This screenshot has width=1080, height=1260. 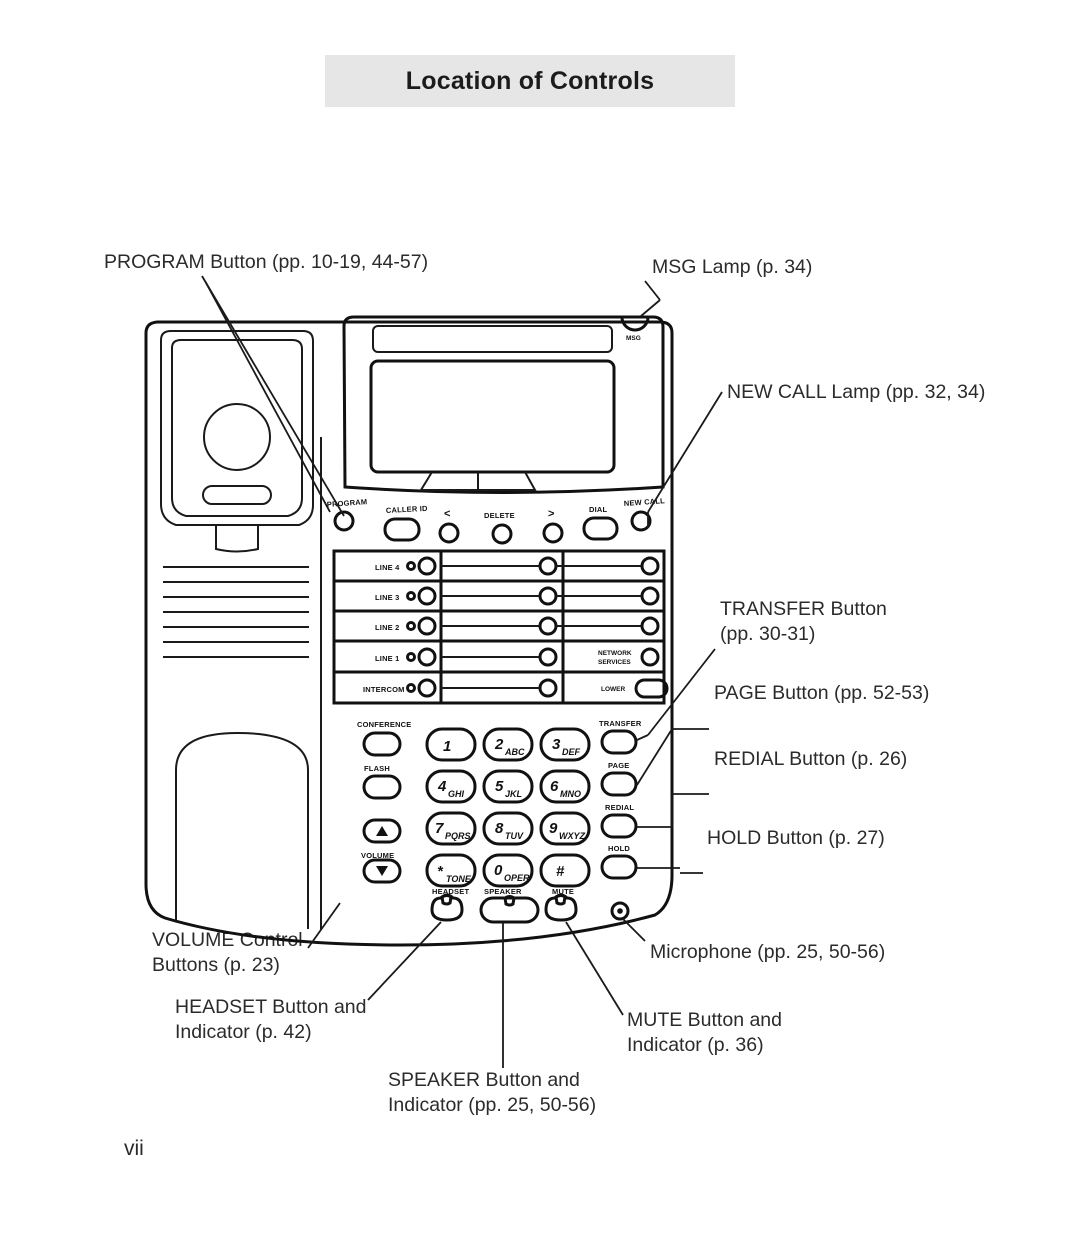 What do you see at coordinates (553, 828) in the screenshot?
I see `keypad-digit-9: 9` at bounding box center [553, 828].